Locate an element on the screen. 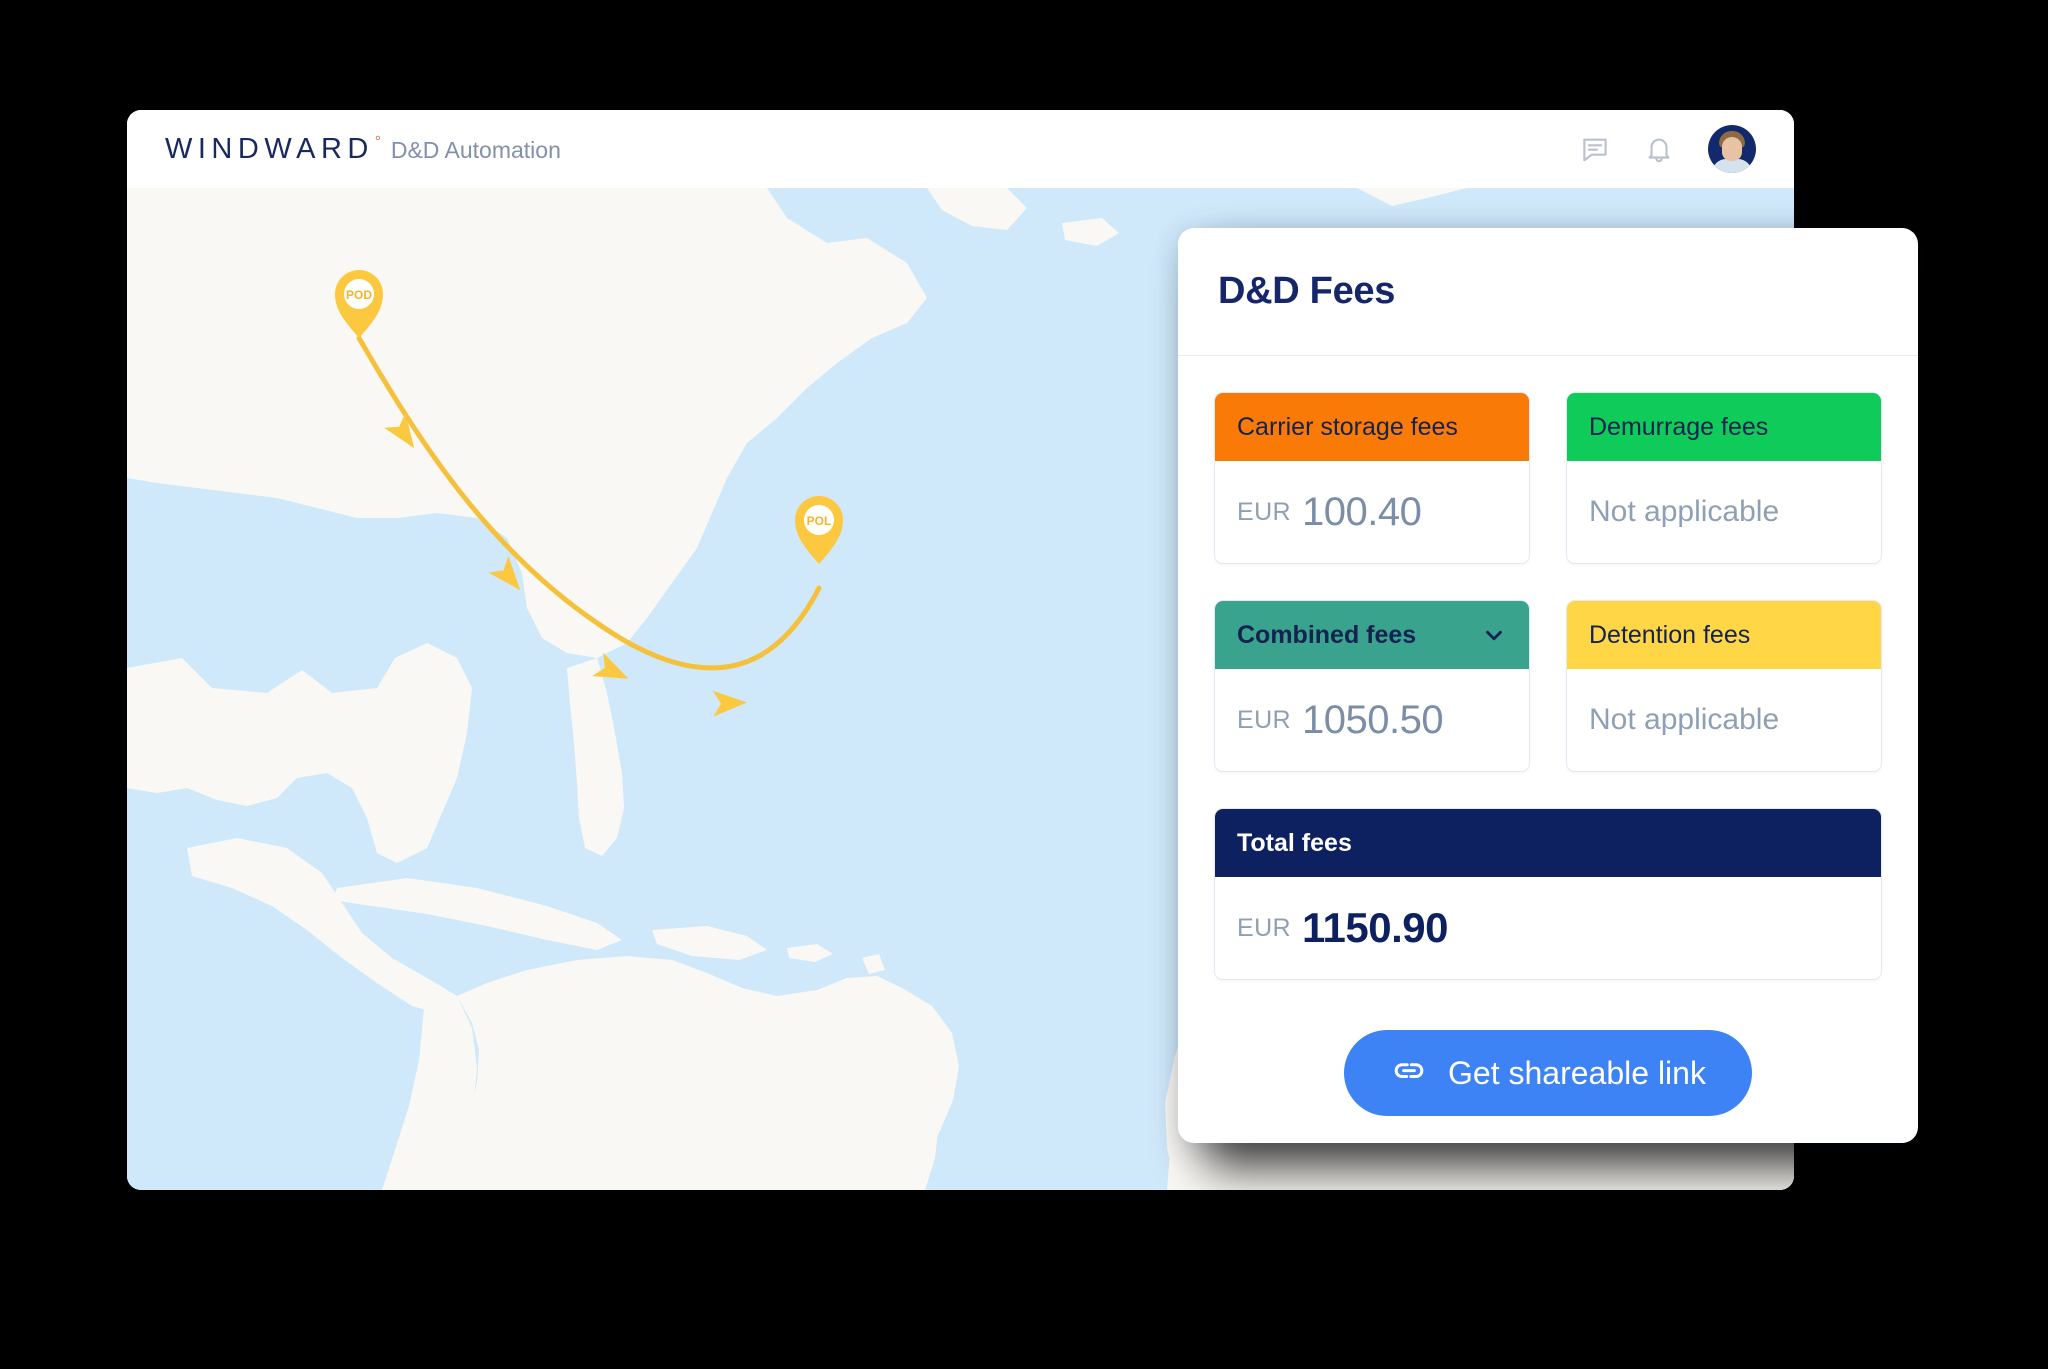 The height and width of the screenshot is (1369, 2048). fee-card-detention: Detention fees Not applicable is located at coordinates (1724, 686).